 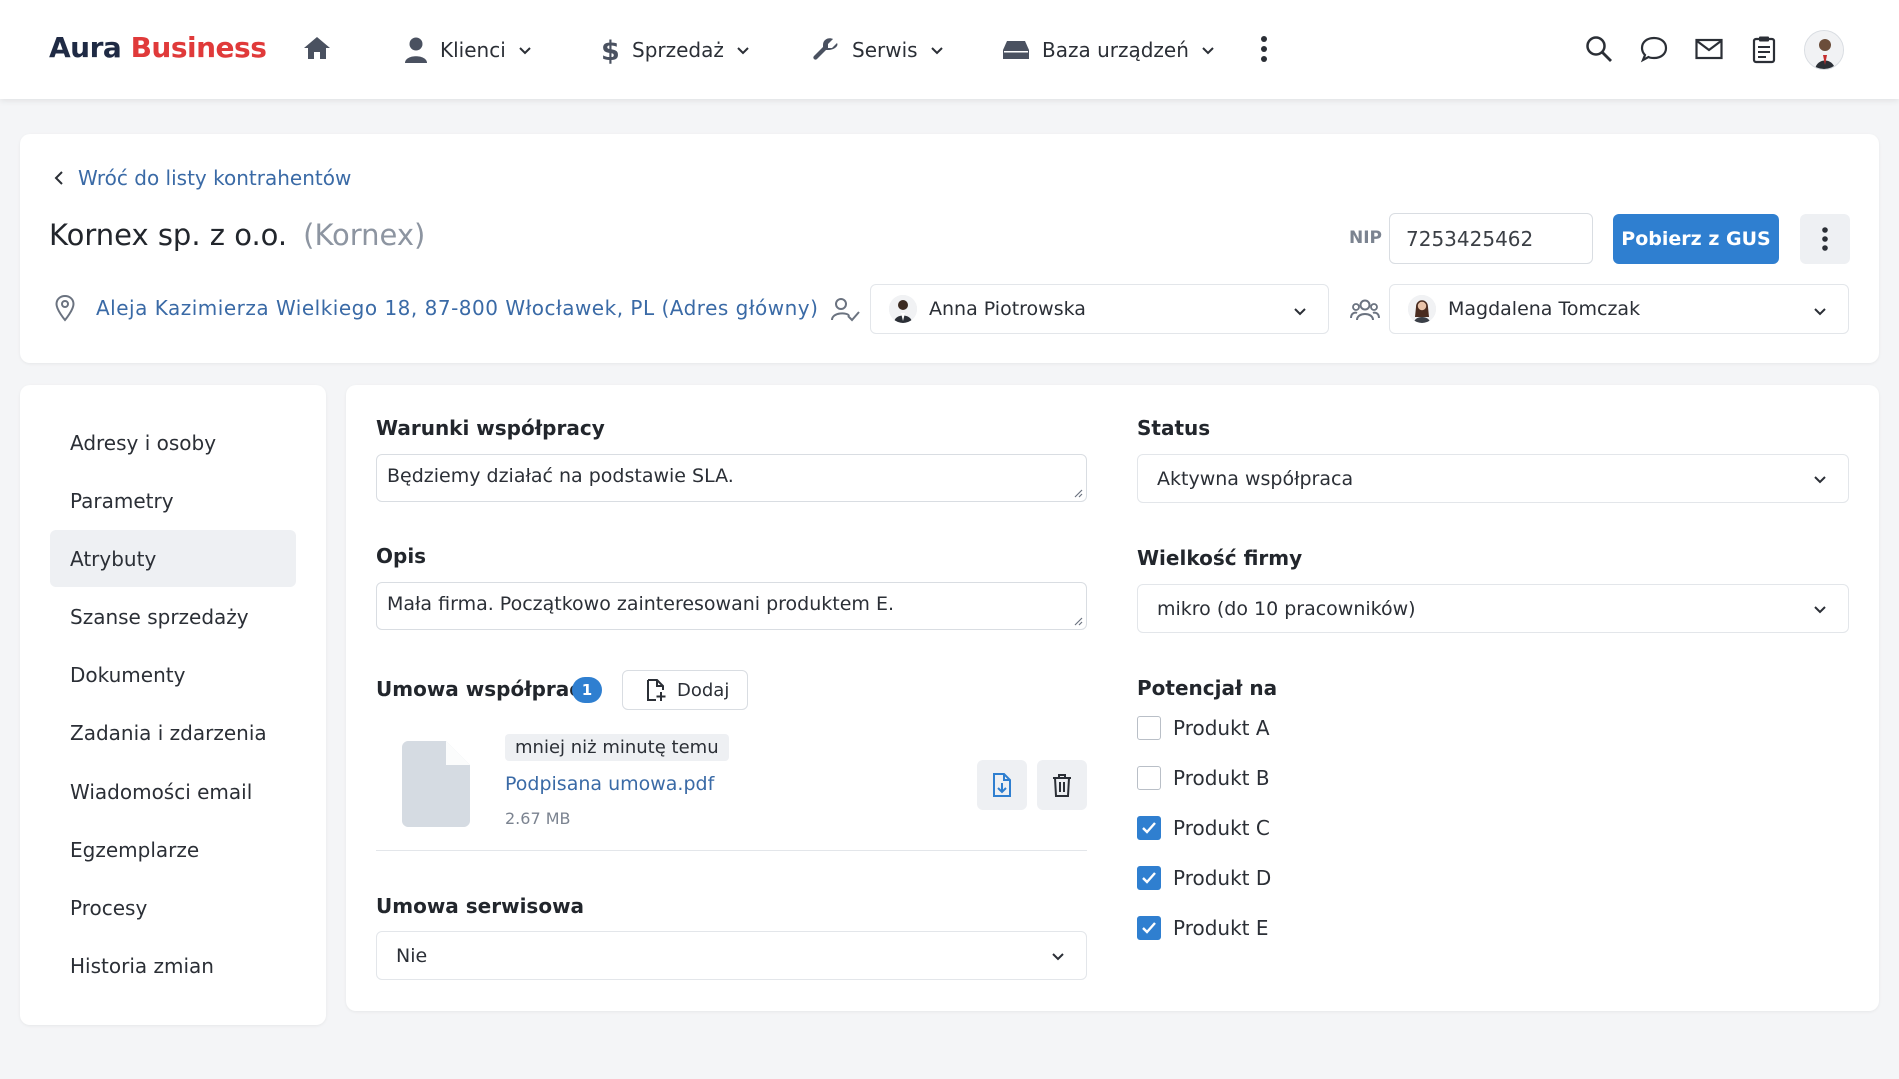 I want to click on hard-drive-icon, so click(x=1016, y=50).